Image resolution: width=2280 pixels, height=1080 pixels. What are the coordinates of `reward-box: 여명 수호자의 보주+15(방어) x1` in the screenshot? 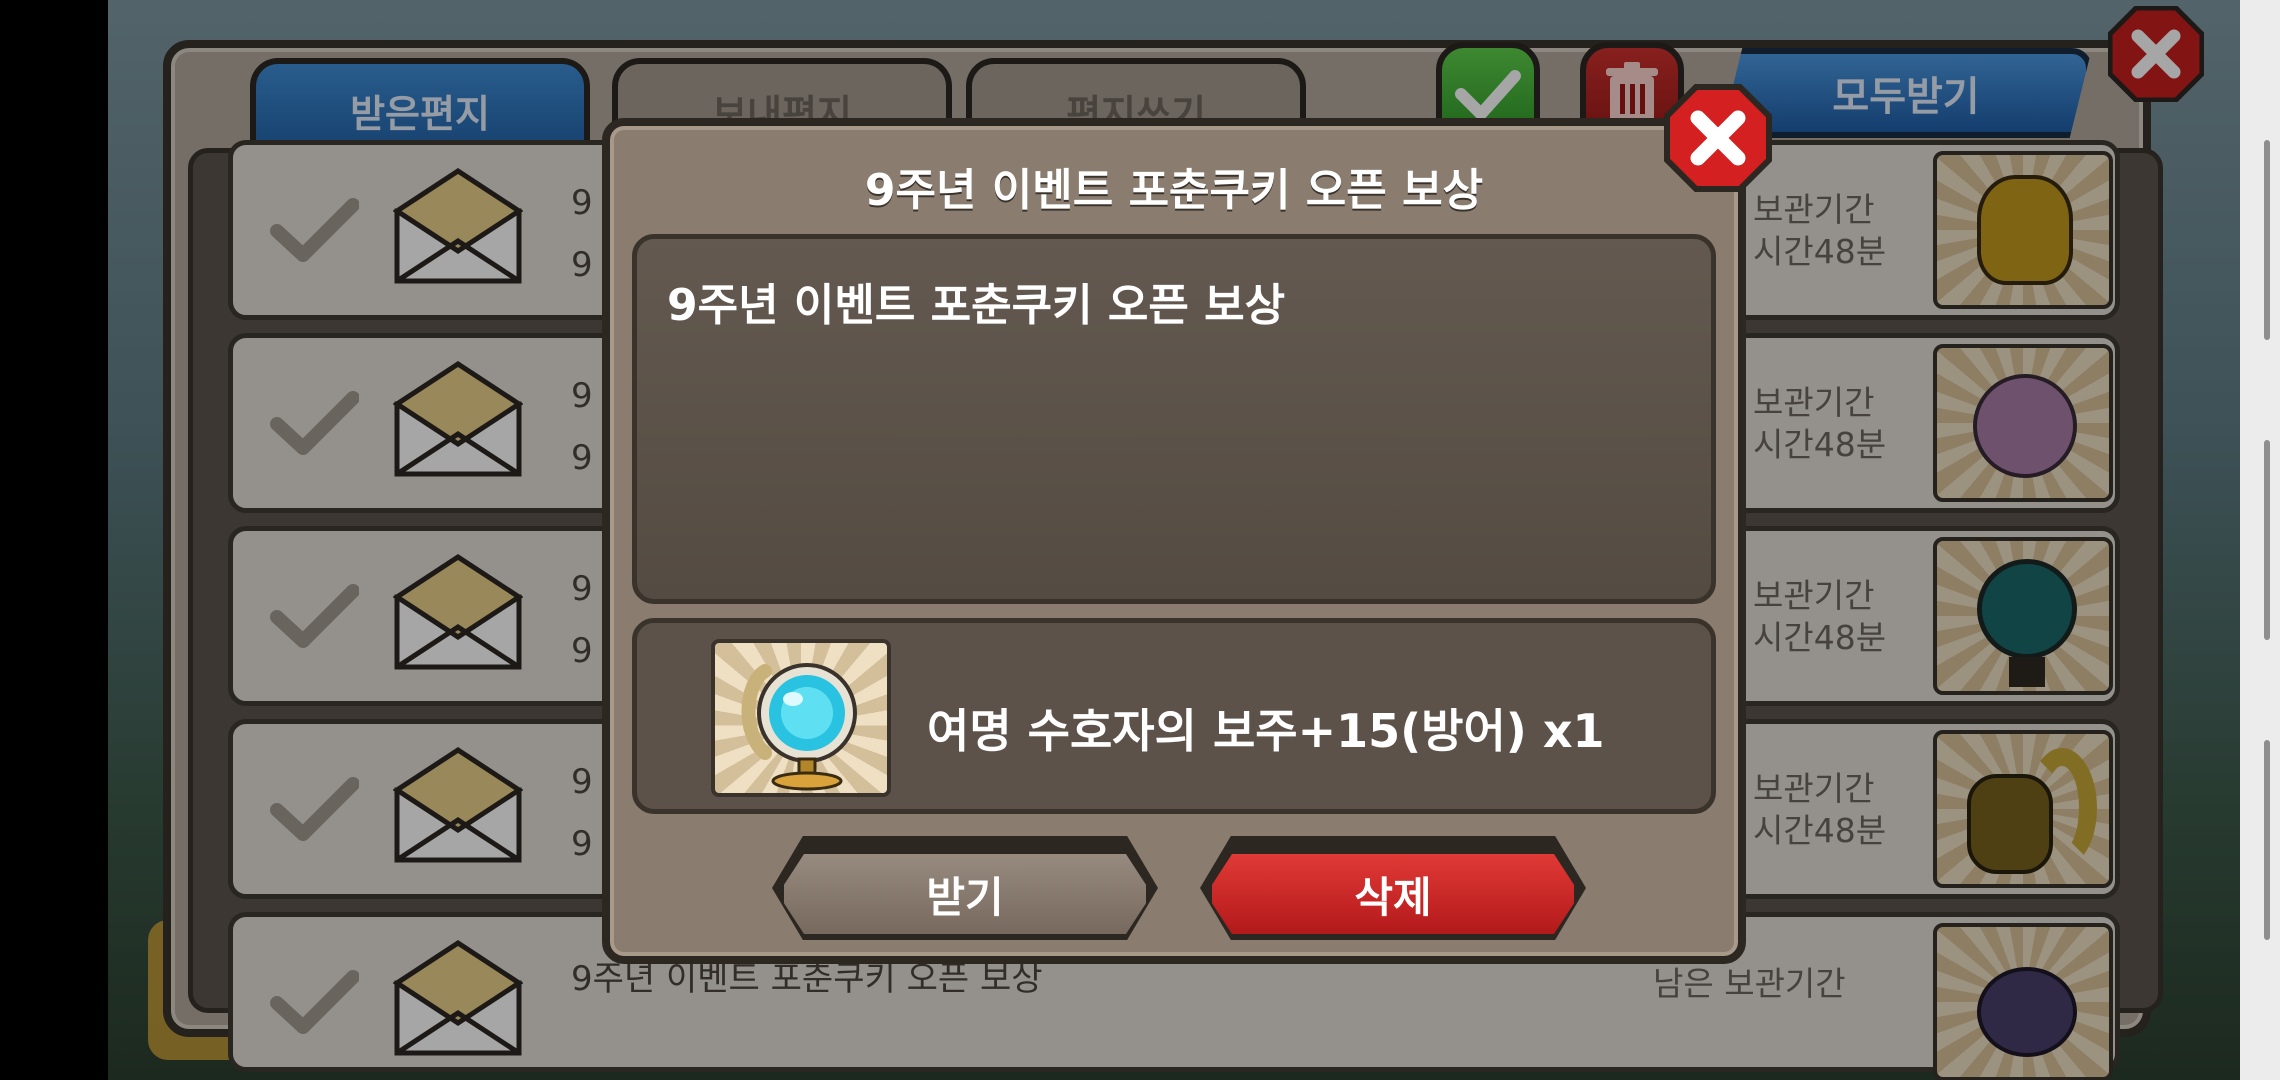 It's located at (1174, 716).